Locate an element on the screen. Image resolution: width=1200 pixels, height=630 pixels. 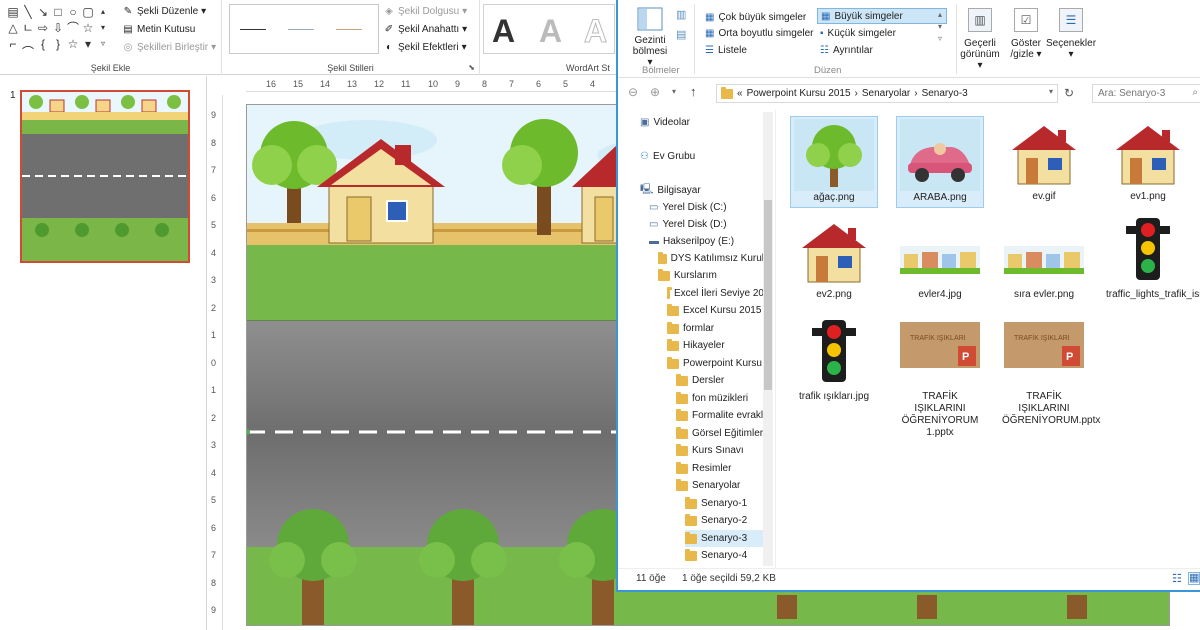
shape-outline-button: ✐ Şekil Anahattı ▾ is located at coordinates (425, 29).